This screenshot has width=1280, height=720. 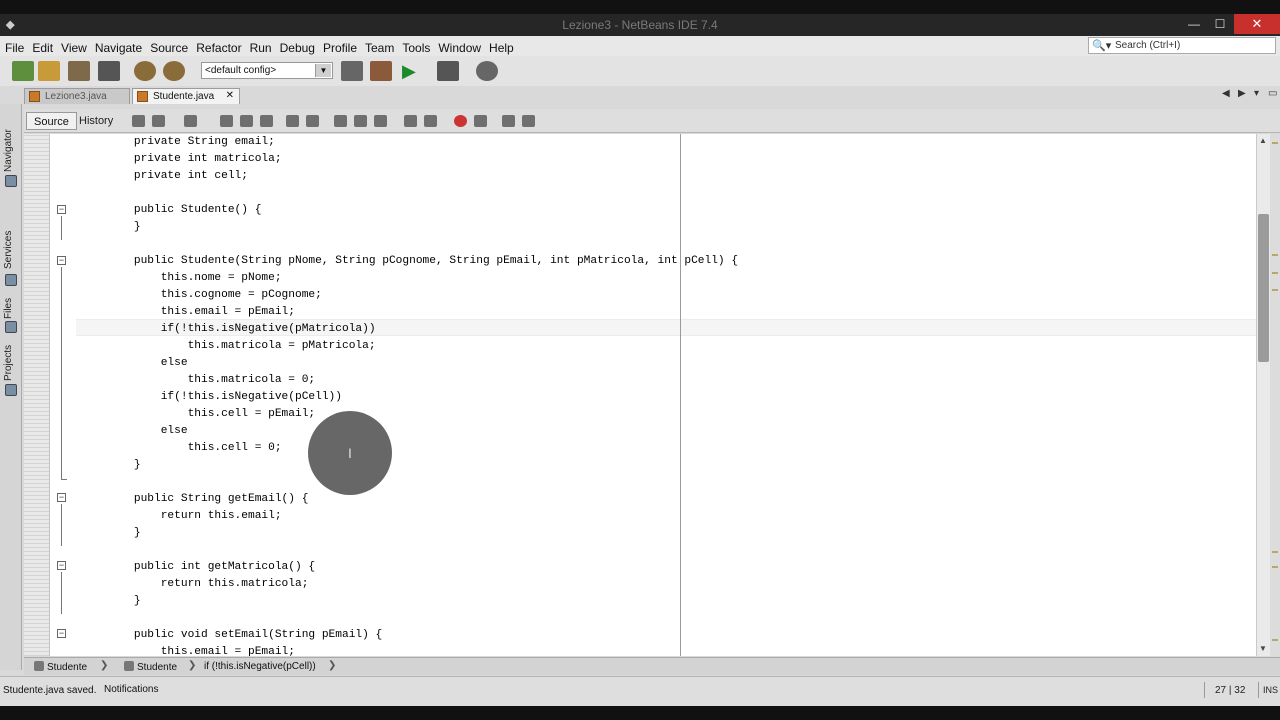 What do you see at coordinates (74, 46) in the screenshot?
I see `menu-view: View` at bounding box center [74, 46].